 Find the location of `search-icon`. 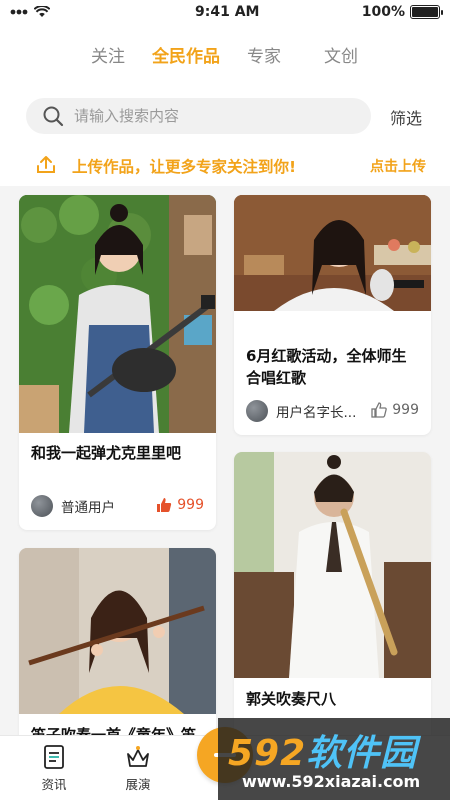

search-icon is located at coordinates (53, 116).